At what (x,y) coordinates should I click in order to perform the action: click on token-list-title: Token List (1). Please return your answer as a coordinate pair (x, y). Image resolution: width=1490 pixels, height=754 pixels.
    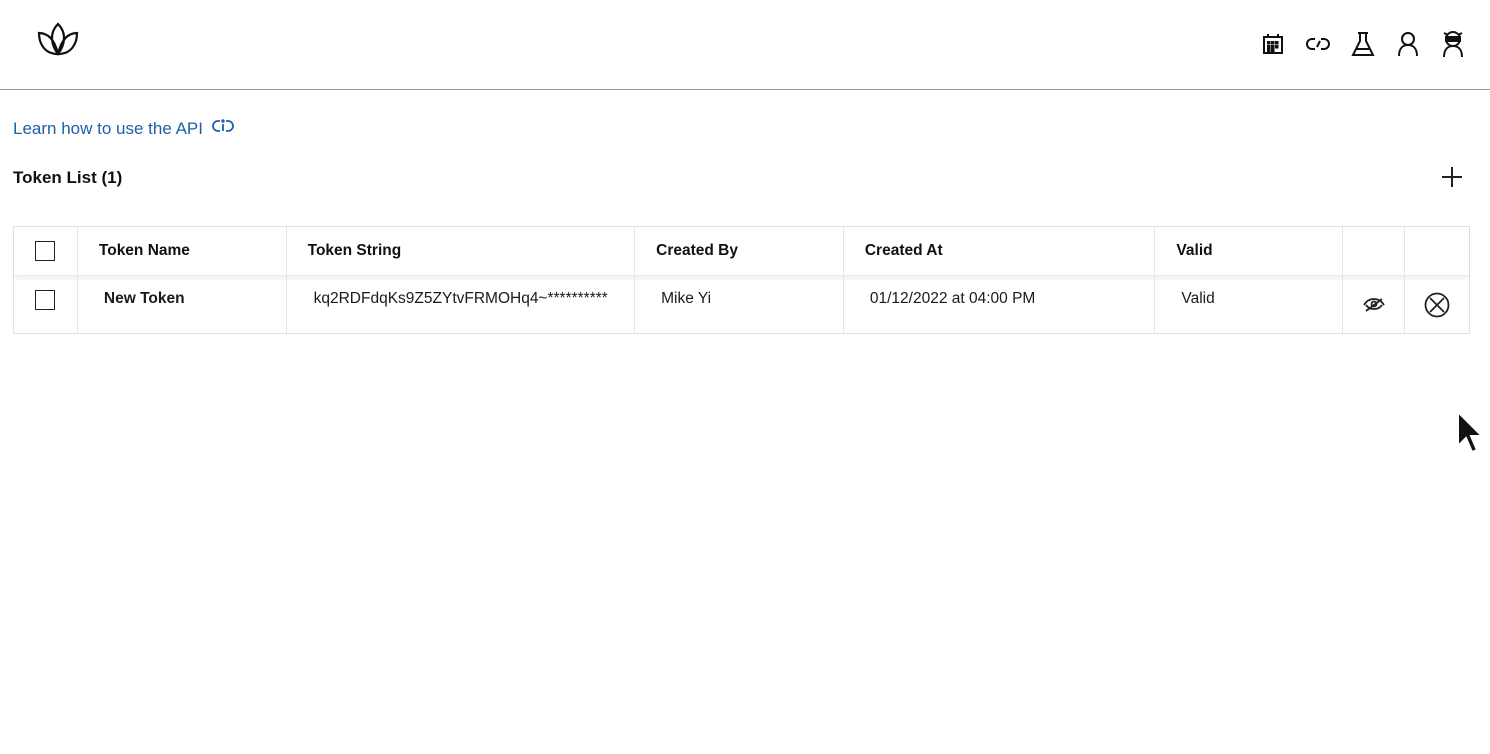
    Looking at the image, I should click on (68, 177).